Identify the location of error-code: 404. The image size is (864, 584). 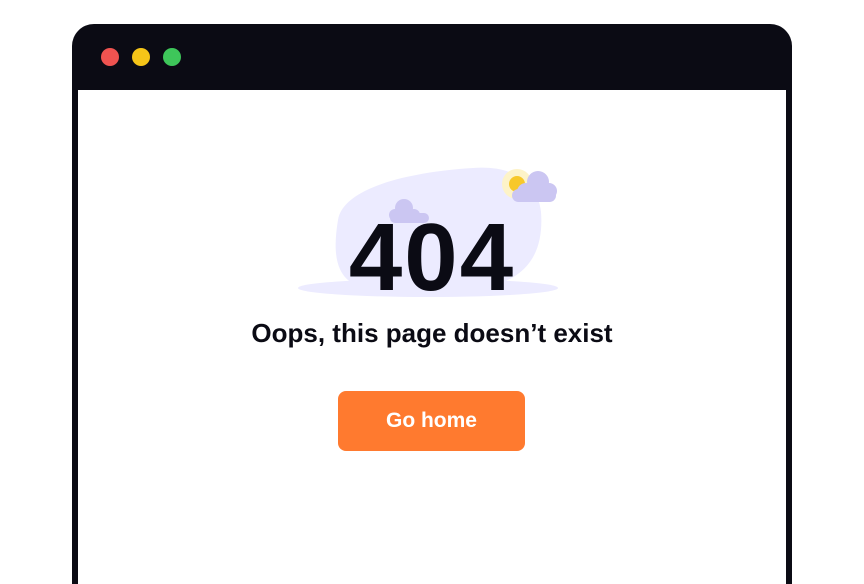
(432, 257).